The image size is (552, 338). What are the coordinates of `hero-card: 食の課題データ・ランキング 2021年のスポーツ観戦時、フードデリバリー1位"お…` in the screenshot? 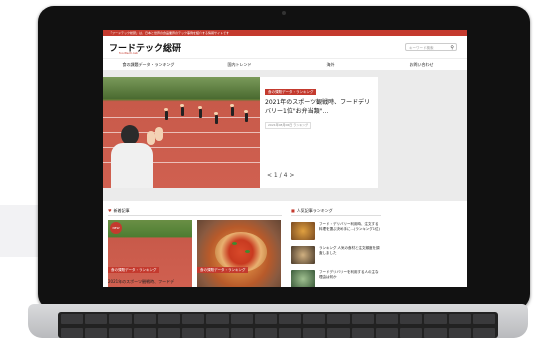 It's located at (319, 132).